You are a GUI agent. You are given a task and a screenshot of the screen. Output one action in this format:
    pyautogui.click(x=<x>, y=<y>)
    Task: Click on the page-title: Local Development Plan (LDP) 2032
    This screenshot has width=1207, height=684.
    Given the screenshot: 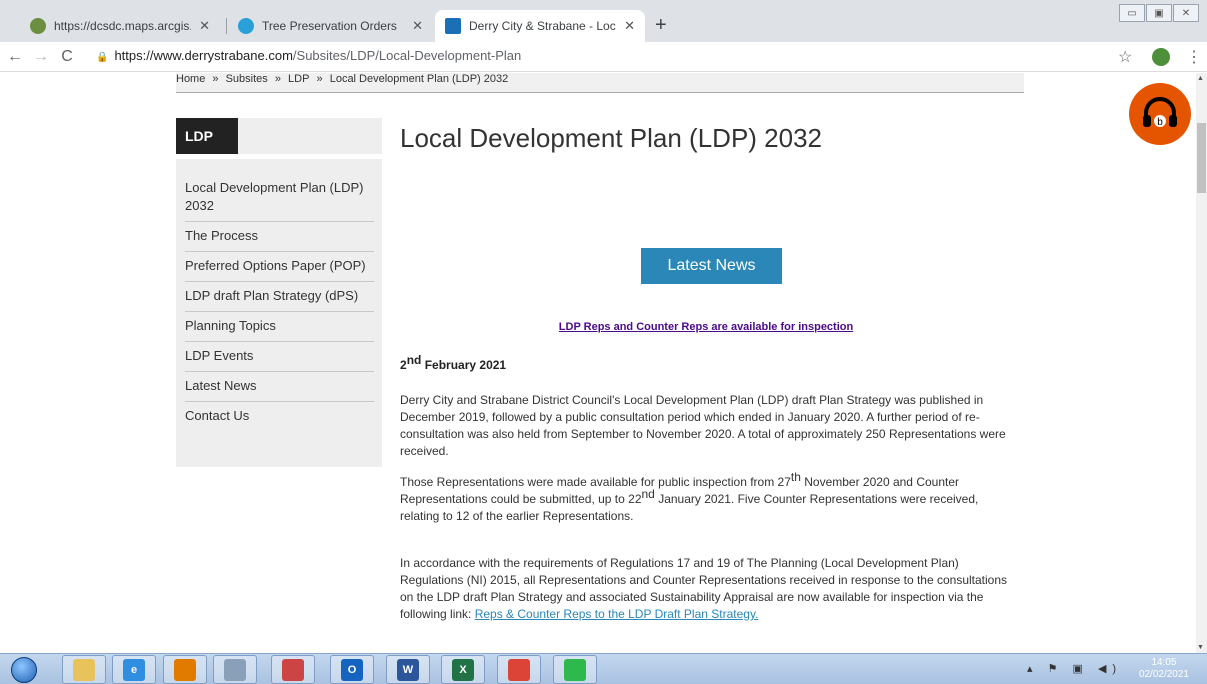 What is the action you would take?
    pyautogui.click(x=611, y=138)
    